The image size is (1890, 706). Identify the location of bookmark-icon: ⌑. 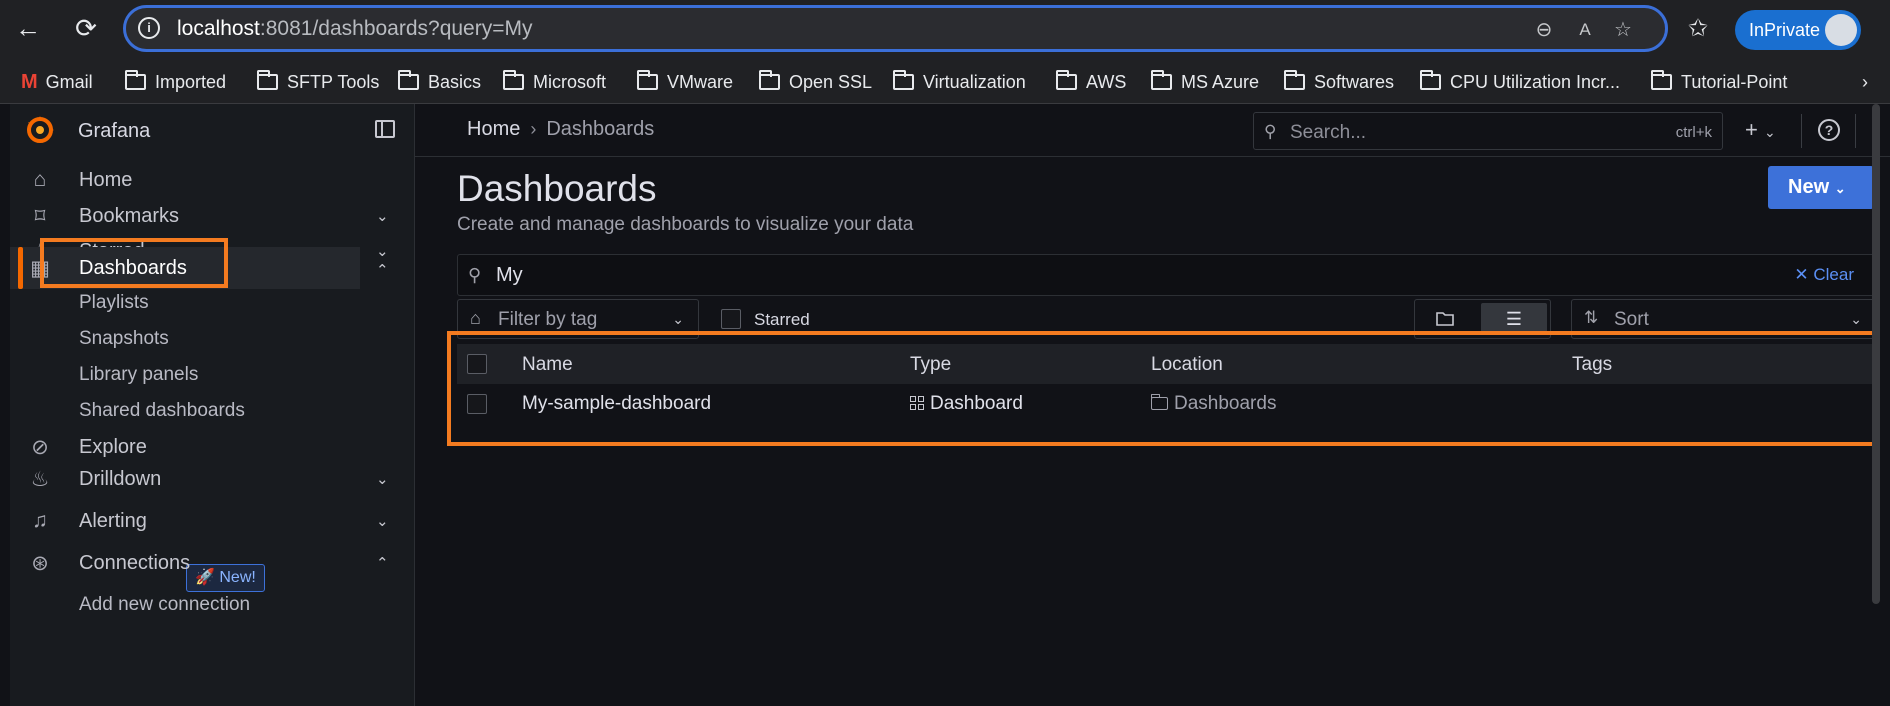
(40, 216).